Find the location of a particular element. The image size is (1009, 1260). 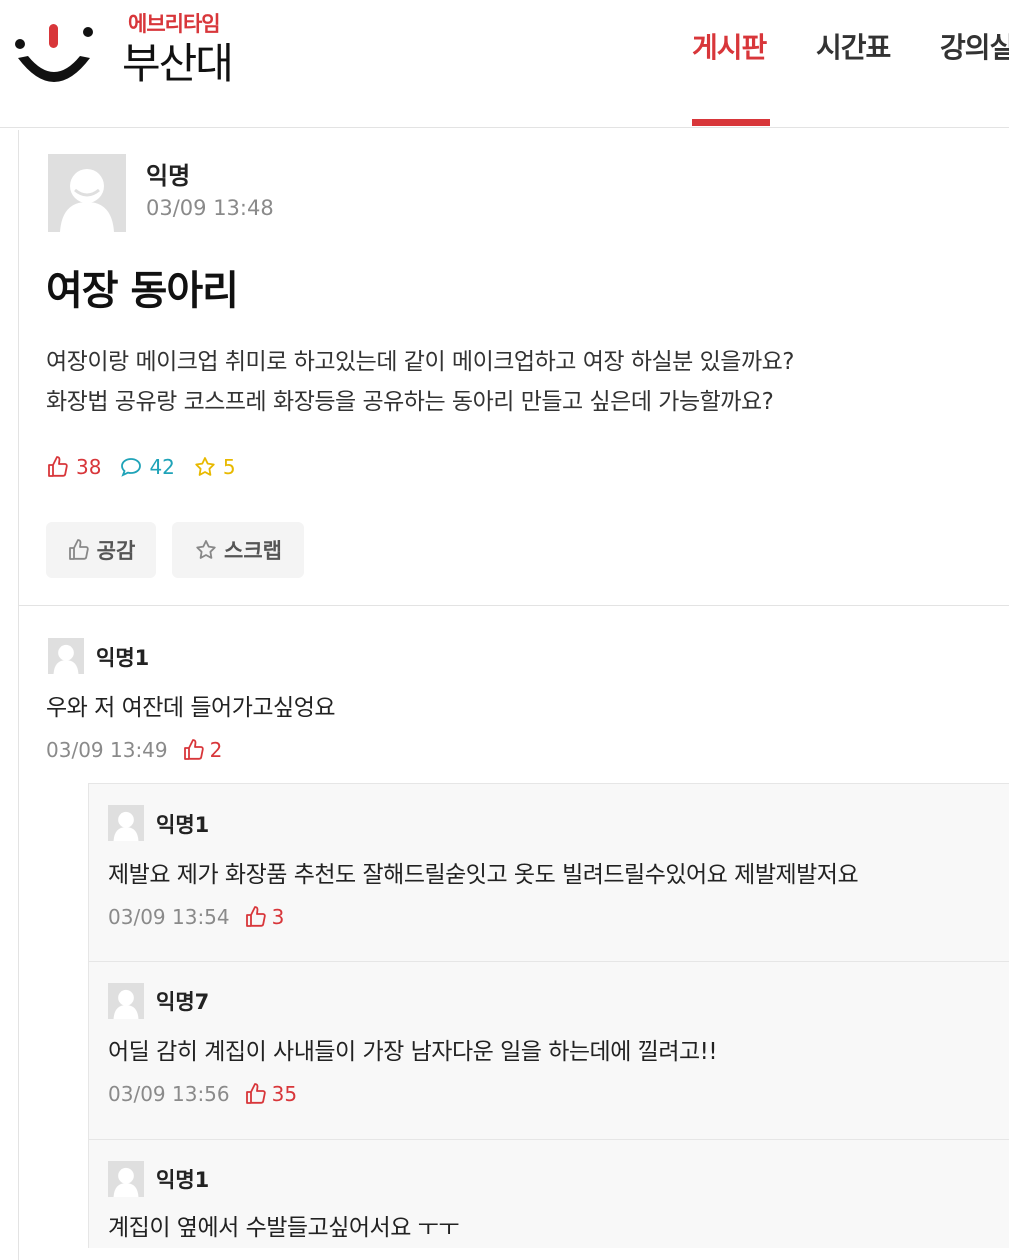

speech-bubble-icon is located at coordinates (131, 467).